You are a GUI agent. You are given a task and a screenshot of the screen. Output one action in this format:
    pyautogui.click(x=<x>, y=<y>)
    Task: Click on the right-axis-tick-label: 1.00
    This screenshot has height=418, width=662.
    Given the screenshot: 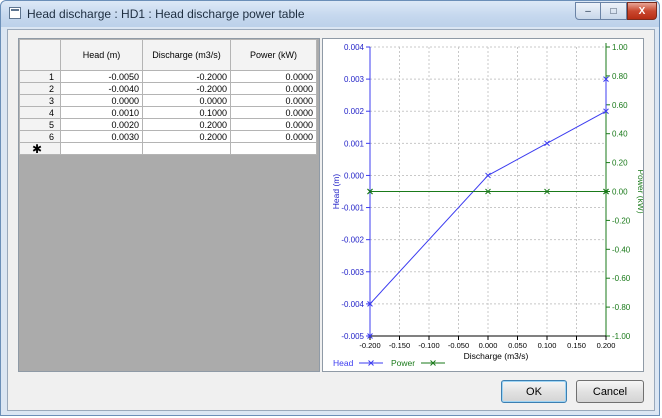 What is the action you would take?
    pyautogui.click(x=620, y=47)
    